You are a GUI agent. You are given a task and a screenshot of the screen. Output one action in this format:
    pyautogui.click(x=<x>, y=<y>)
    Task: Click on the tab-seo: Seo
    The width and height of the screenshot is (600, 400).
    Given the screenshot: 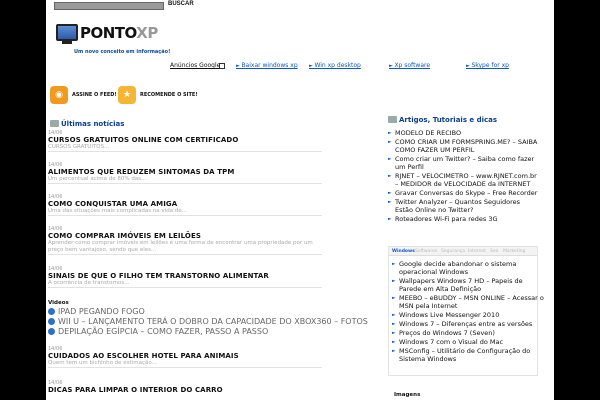 What is the action you would take?
    pyautogui.click(x=494, y=251)
    